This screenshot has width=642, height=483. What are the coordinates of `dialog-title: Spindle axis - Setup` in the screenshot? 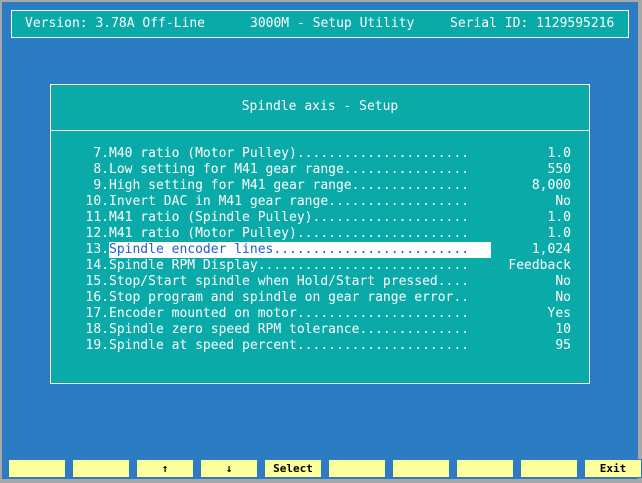 It's located at (320, 108).